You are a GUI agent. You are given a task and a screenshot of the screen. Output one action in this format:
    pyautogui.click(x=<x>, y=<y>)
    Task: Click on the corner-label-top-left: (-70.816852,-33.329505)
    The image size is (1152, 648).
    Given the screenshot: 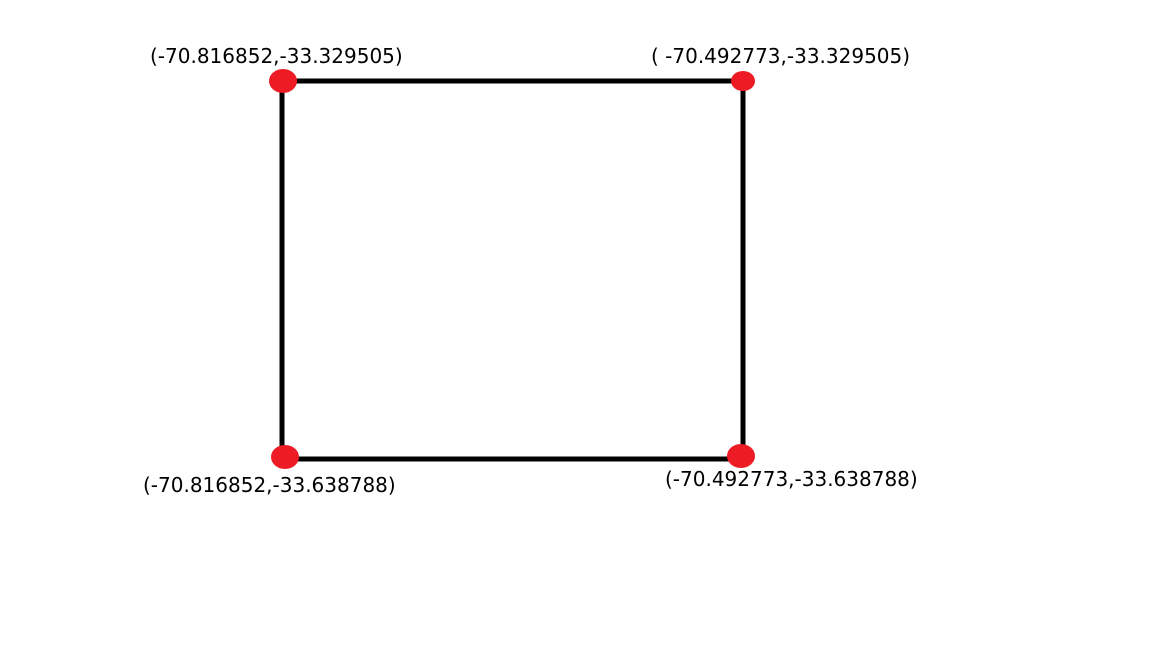 What is the action you would take?
    pyautogui.click(x=276, y=56)
    